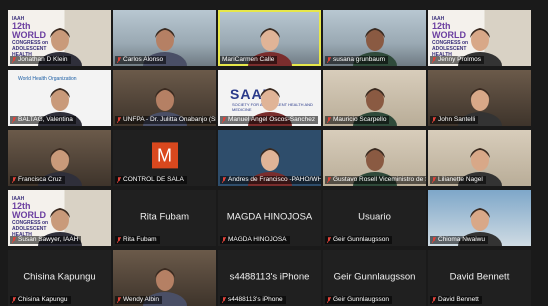 The width and height of the screenshot is (548, 306). I want to click on participant-name-display: MAGDA HINOJOSA, so click(269, 217).